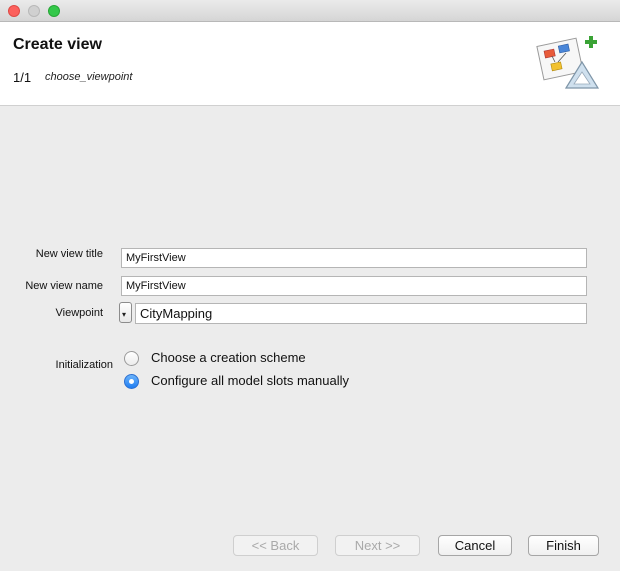 This screenshot has width=620, height=571. What do you see at coordinates (64, 286) in the screenshot?
I see `view-name-label: New view name` at bounding box center [64, 286].